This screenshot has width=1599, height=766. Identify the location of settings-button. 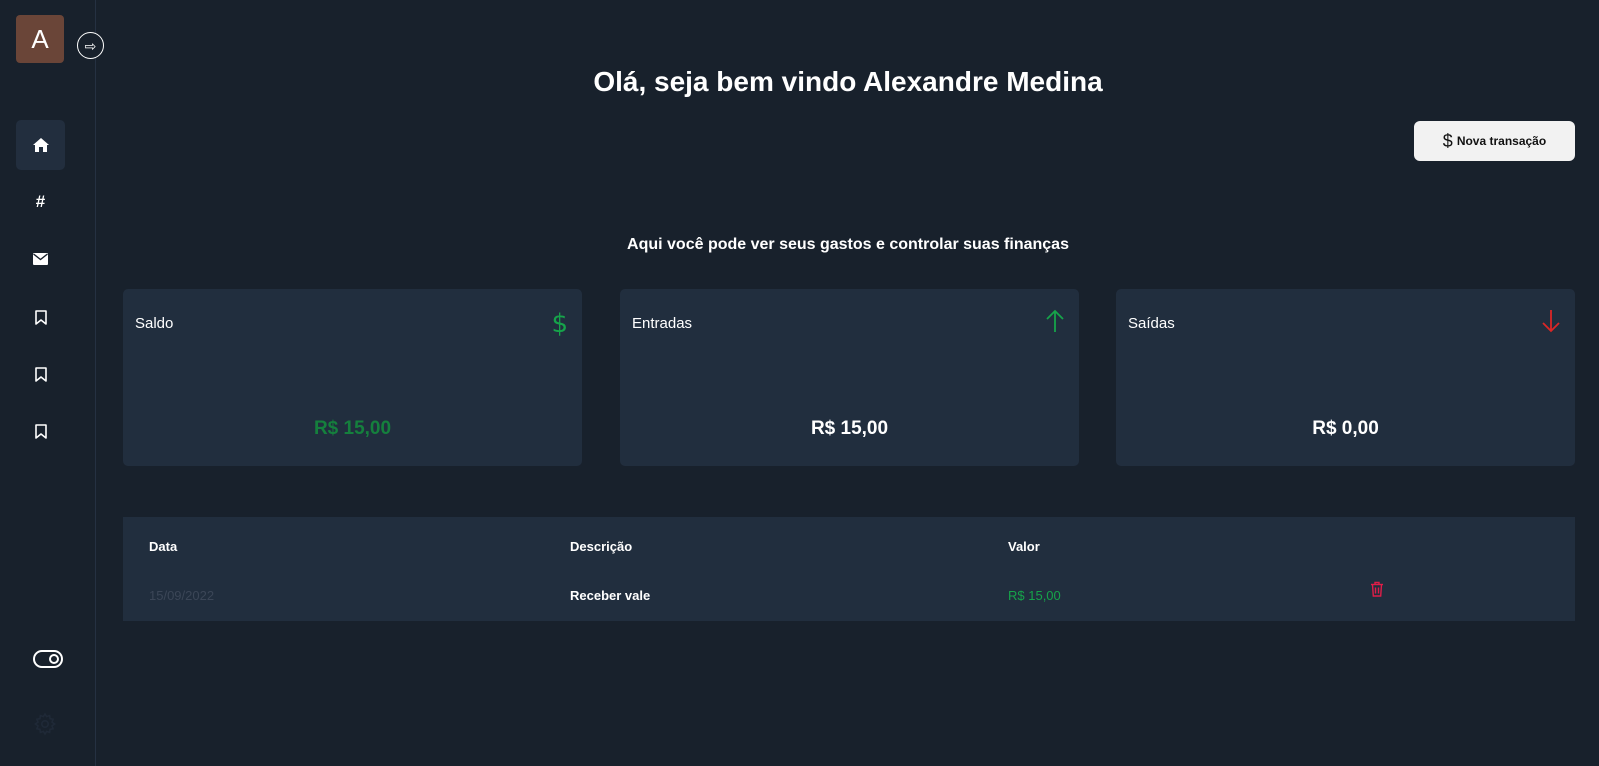
(45, 726).